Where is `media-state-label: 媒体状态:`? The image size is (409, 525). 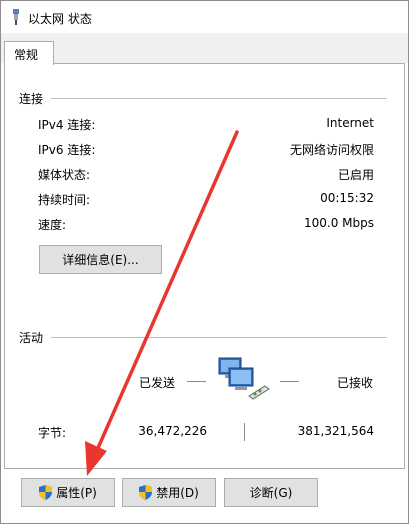
media-state-label: 媒体状态: is located at coordinates (64, 175).